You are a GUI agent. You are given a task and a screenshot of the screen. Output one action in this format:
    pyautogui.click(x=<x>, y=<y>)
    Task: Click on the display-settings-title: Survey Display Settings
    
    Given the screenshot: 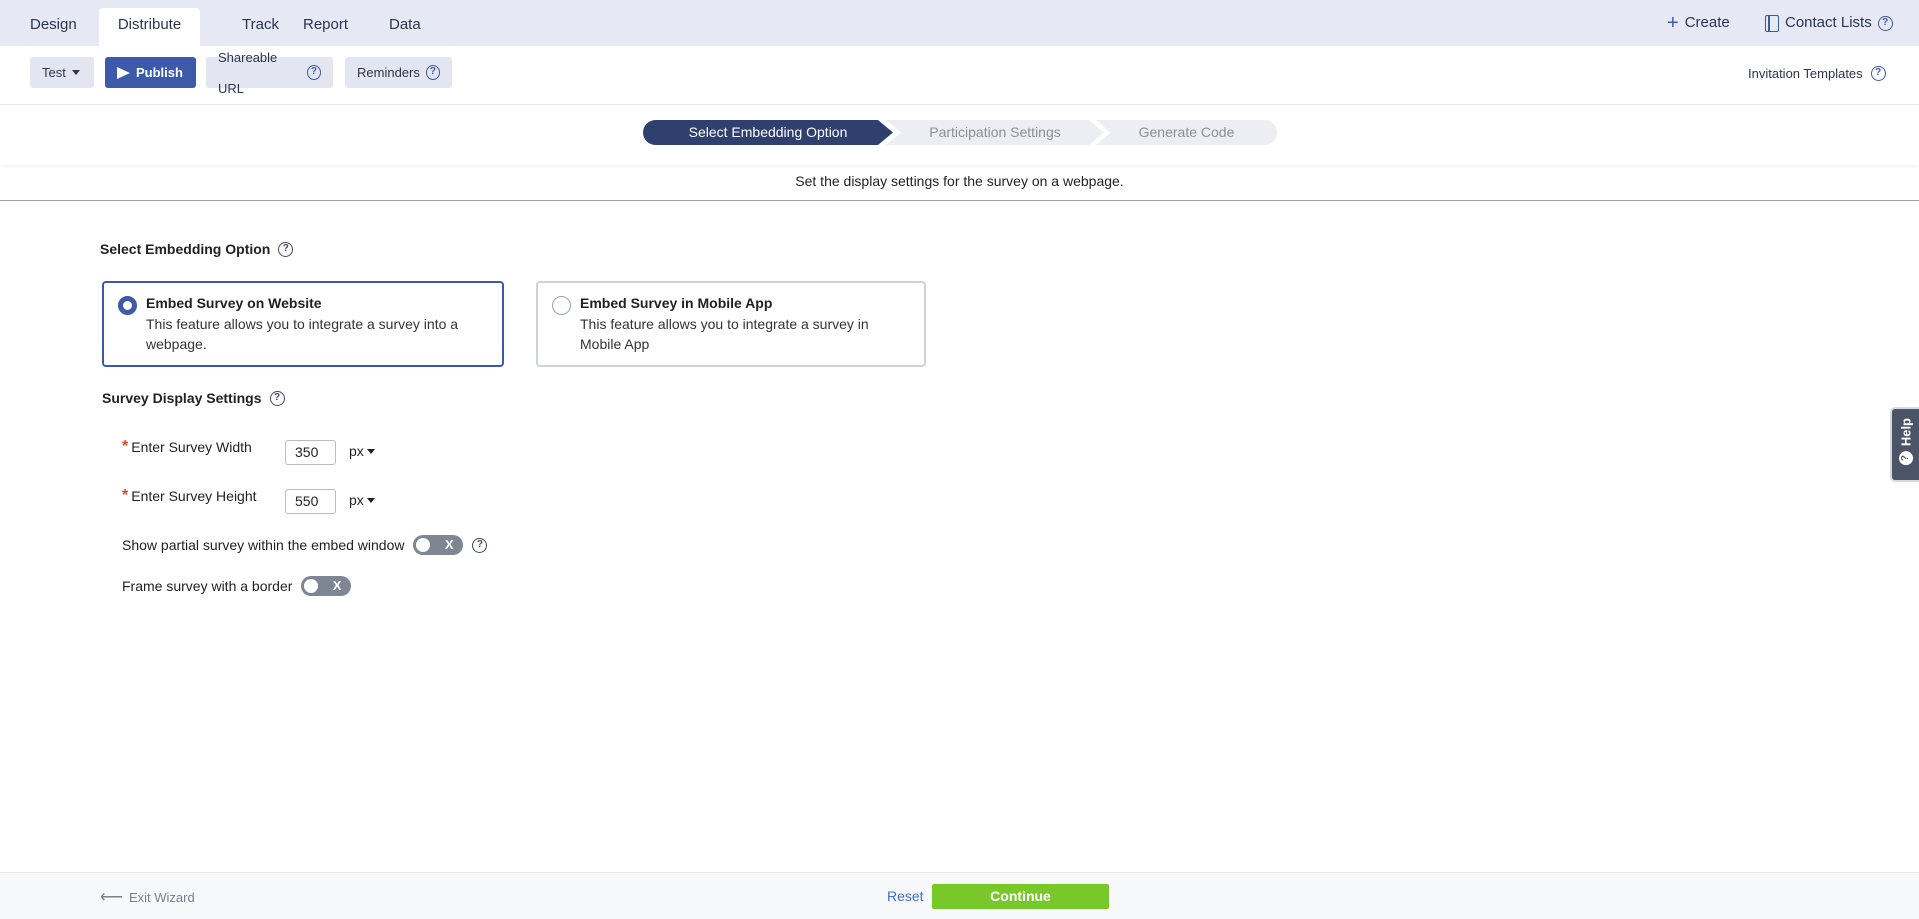 What is the action you would take?
    pyautogui.click(x=182, y=398)
    